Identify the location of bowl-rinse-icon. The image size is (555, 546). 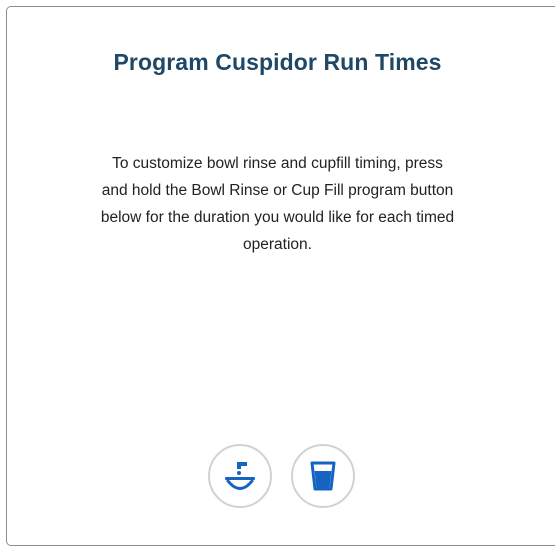
(240, 476).